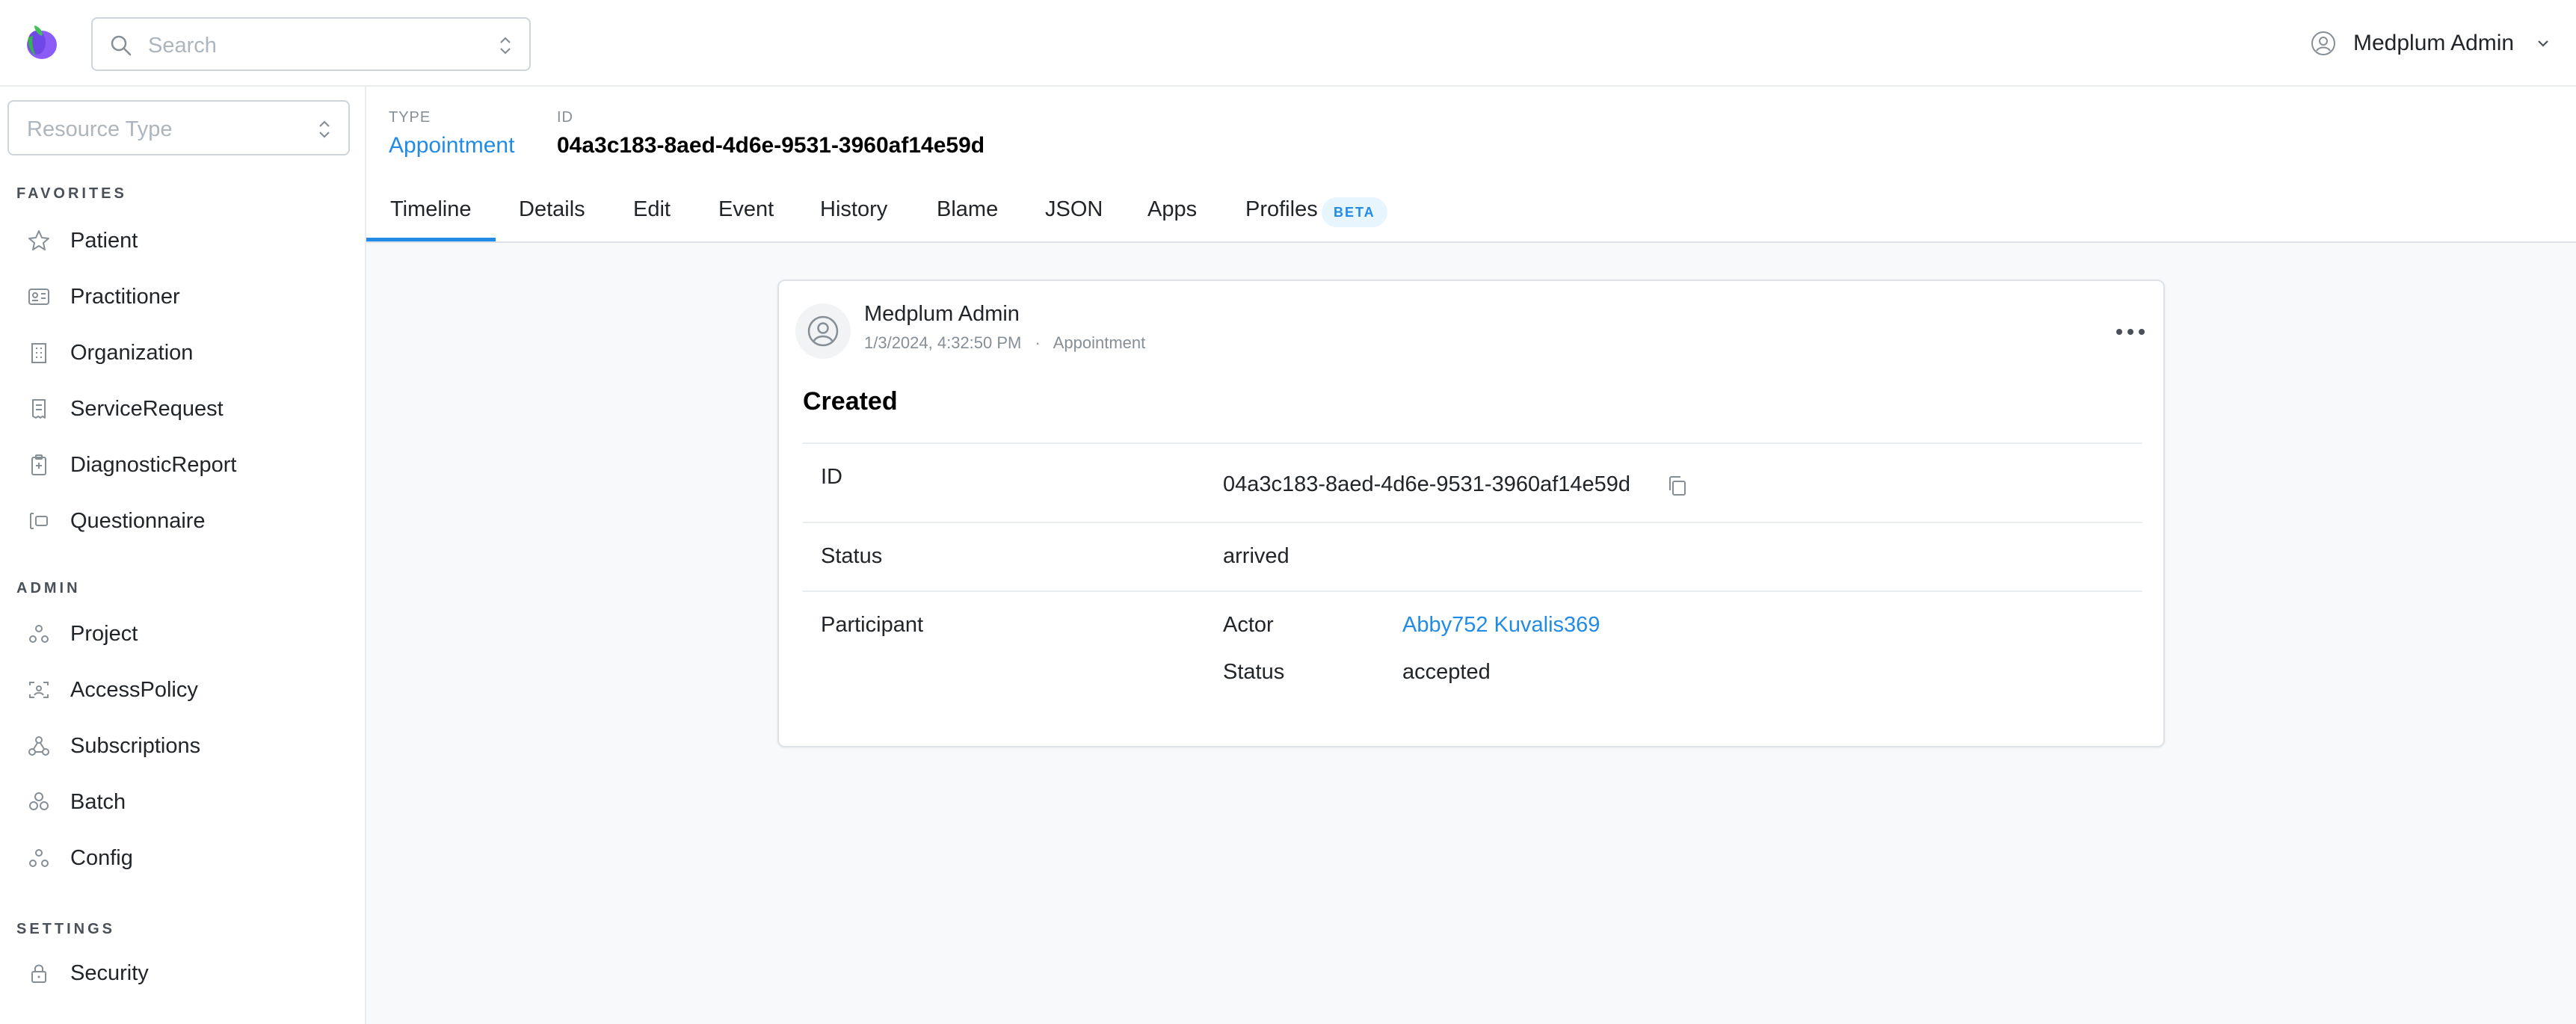 This screenshot has width=2576, height=1024. Describe the element at coordinates (38, 464) in the screenshot. I see `clipboard-icon` at that location.